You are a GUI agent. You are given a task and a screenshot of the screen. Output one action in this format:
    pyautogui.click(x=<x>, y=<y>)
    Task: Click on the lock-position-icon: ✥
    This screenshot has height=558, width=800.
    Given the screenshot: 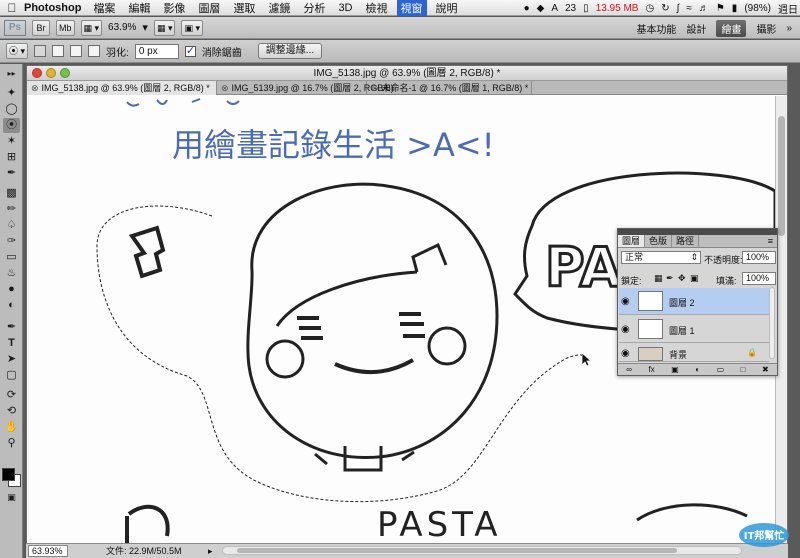 What is the action you would take?
    pyautogui.click(x=682, y=278)
    